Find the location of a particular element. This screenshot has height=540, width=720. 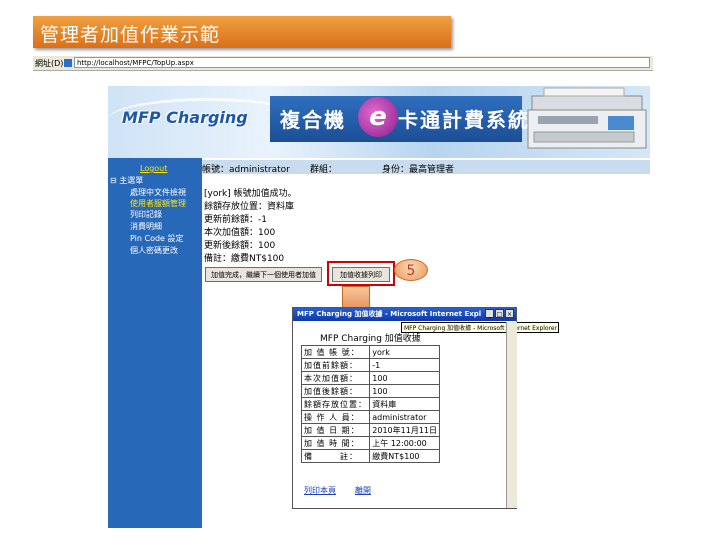

receipt-label: 本次加值額： is located at coordinates (335, 378).